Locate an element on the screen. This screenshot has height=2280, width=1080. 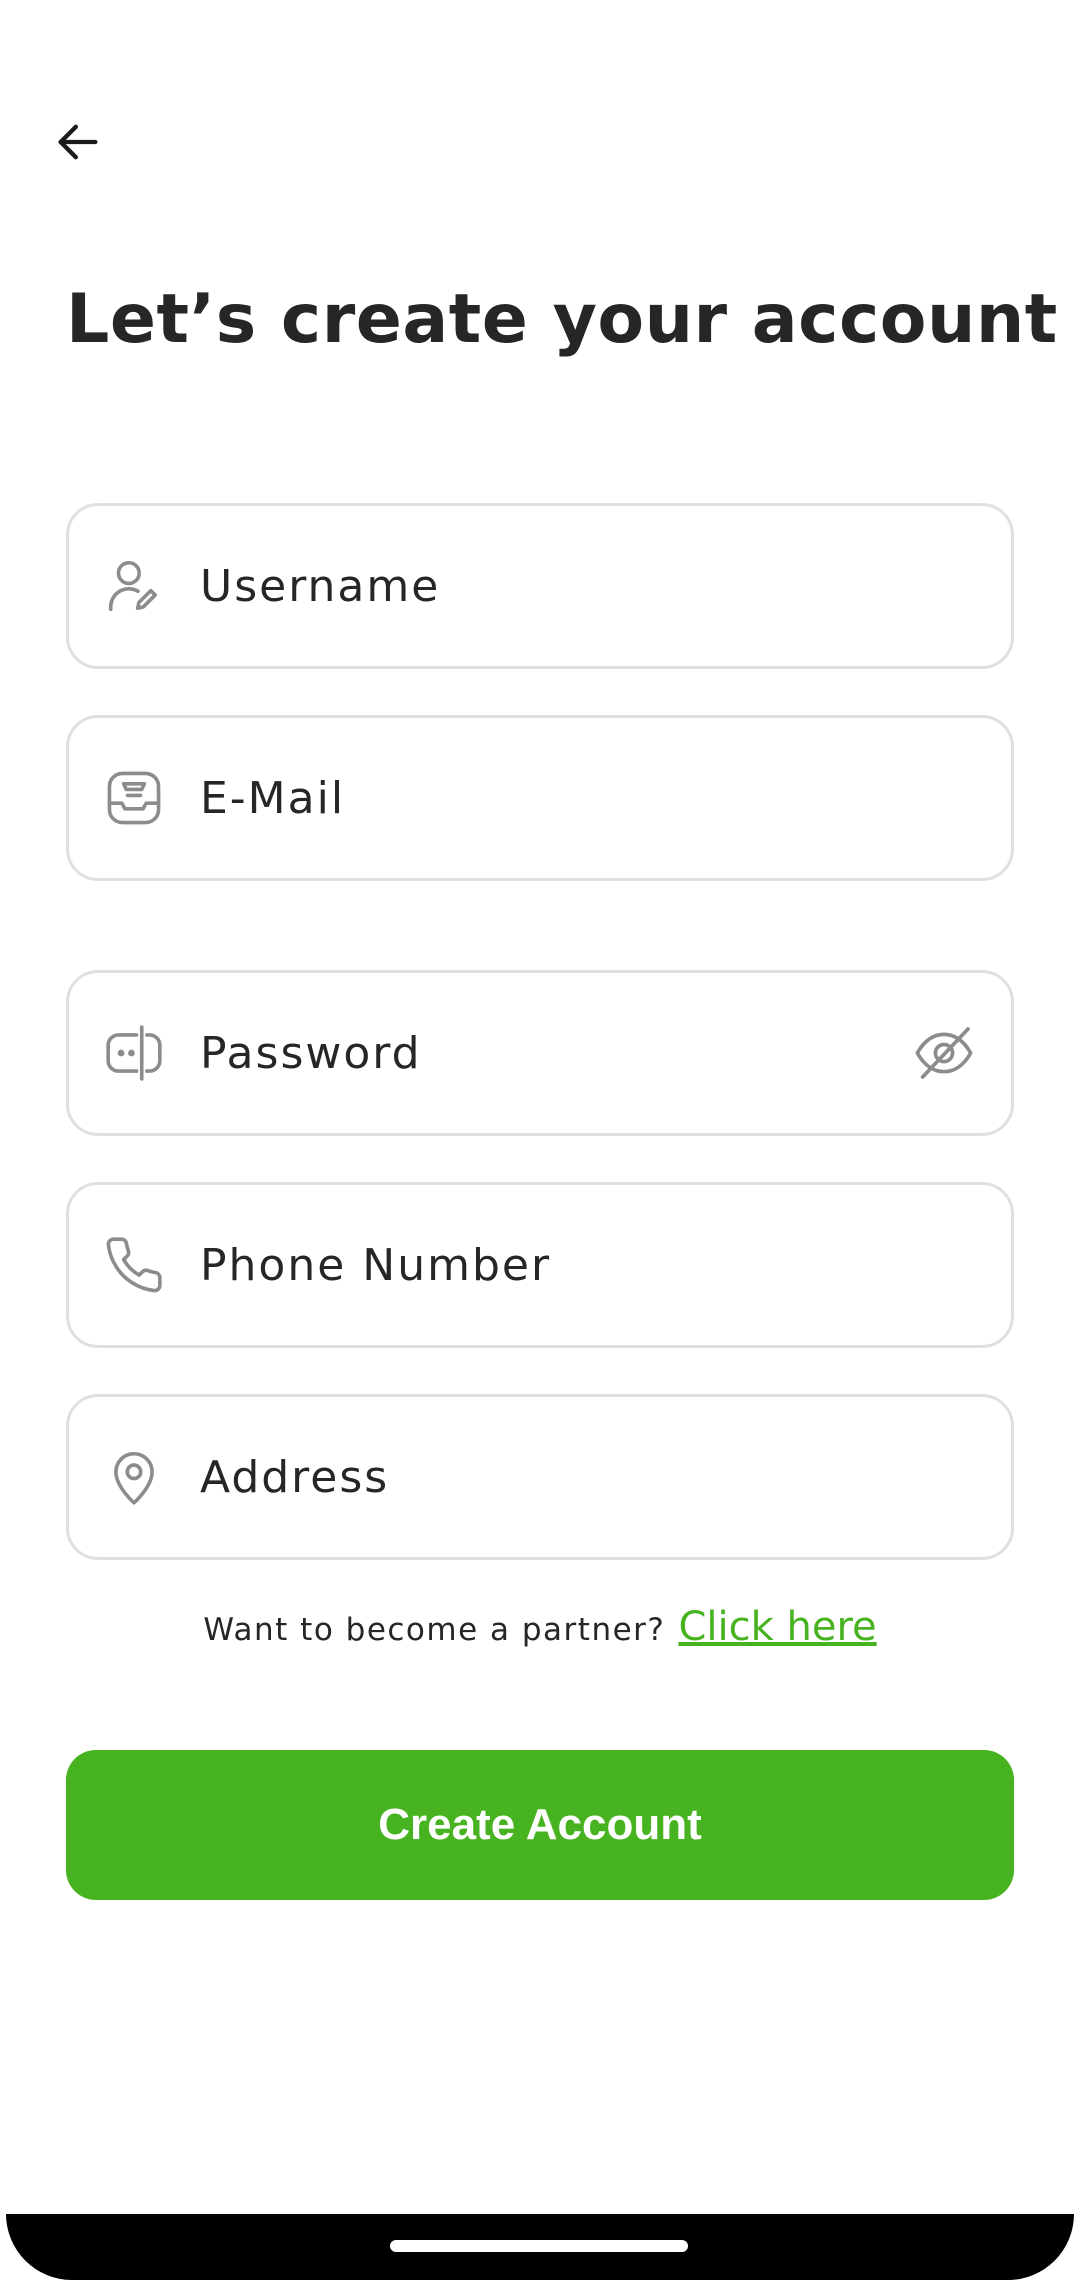
partner-prompt: Want to become a partner? Click here is located at coordinates (540, 1627).